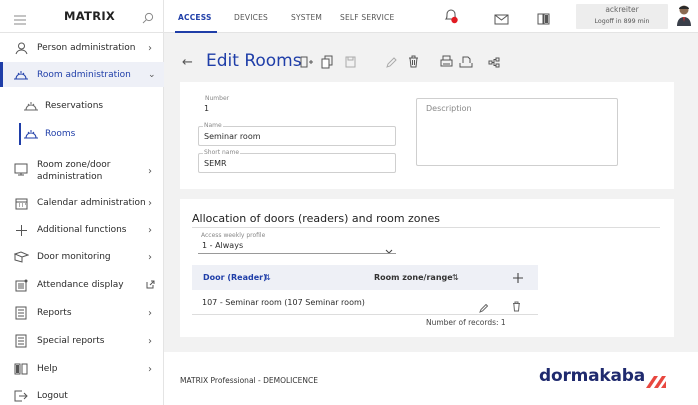 This screenshot has height=405, width=698. What do you see at coordinates (20, 17) in the screenshot?
I see `menu-icon` at bounding box center [20, 17].